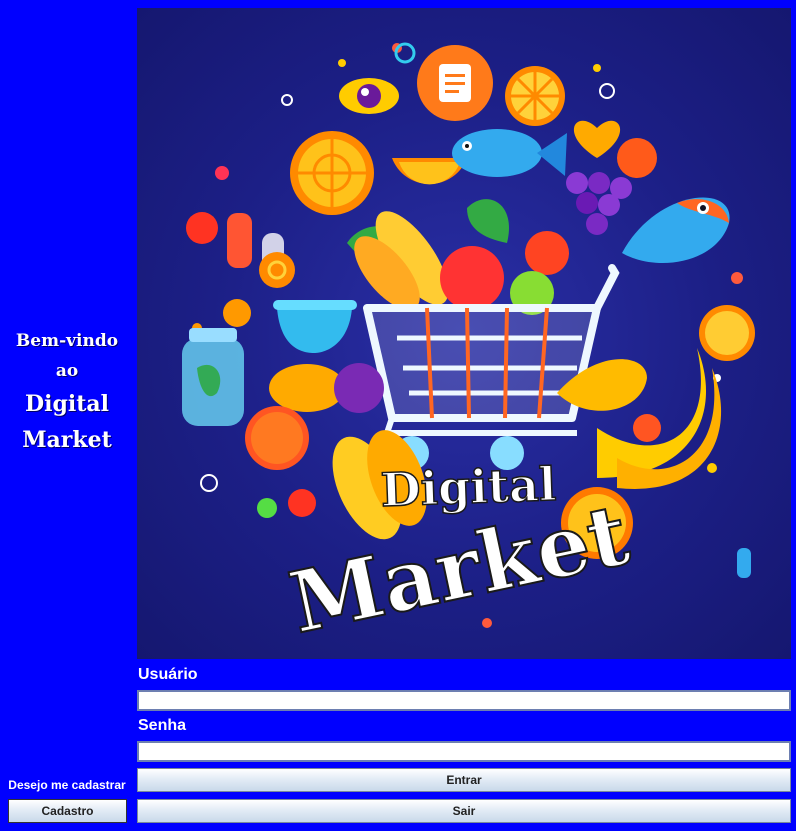  What do you see at coordinates (213, 377) in the screenshot?
I see `jar-icon` at bounding box center [213, 377].